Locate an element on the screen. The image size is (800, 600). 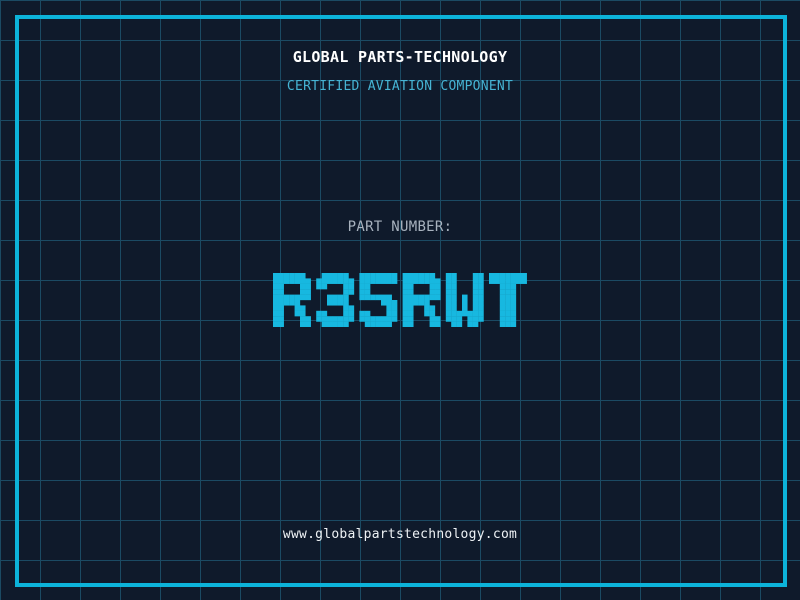
website-url: www.globalpartstechnology.com is located at coordinates (400, 534).